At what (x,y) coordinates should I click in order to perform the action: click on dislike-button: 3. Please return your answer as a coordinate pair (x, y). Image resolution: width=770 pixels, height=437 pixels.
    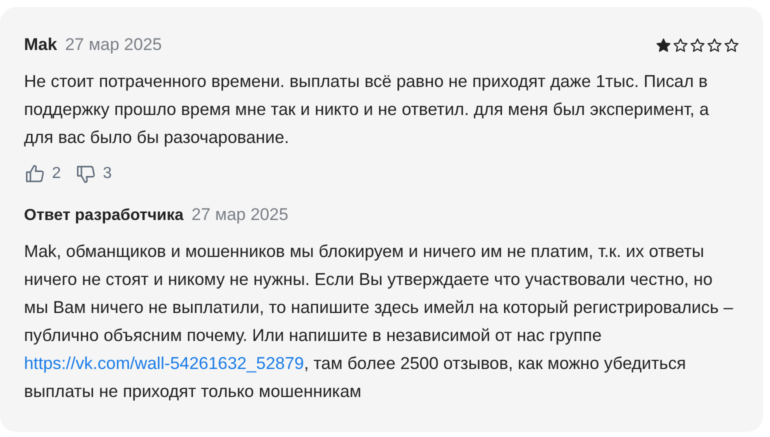
    Looking at the image, I should click on (93, 174).